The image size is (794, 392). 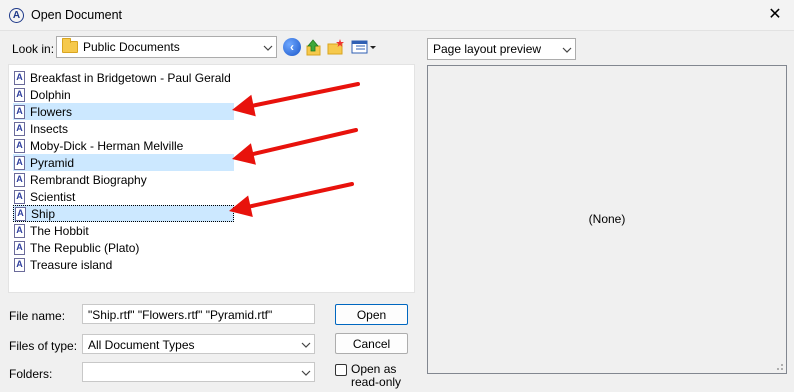 I want to click on file-name: Treasure island, so click(x=71, y=264).